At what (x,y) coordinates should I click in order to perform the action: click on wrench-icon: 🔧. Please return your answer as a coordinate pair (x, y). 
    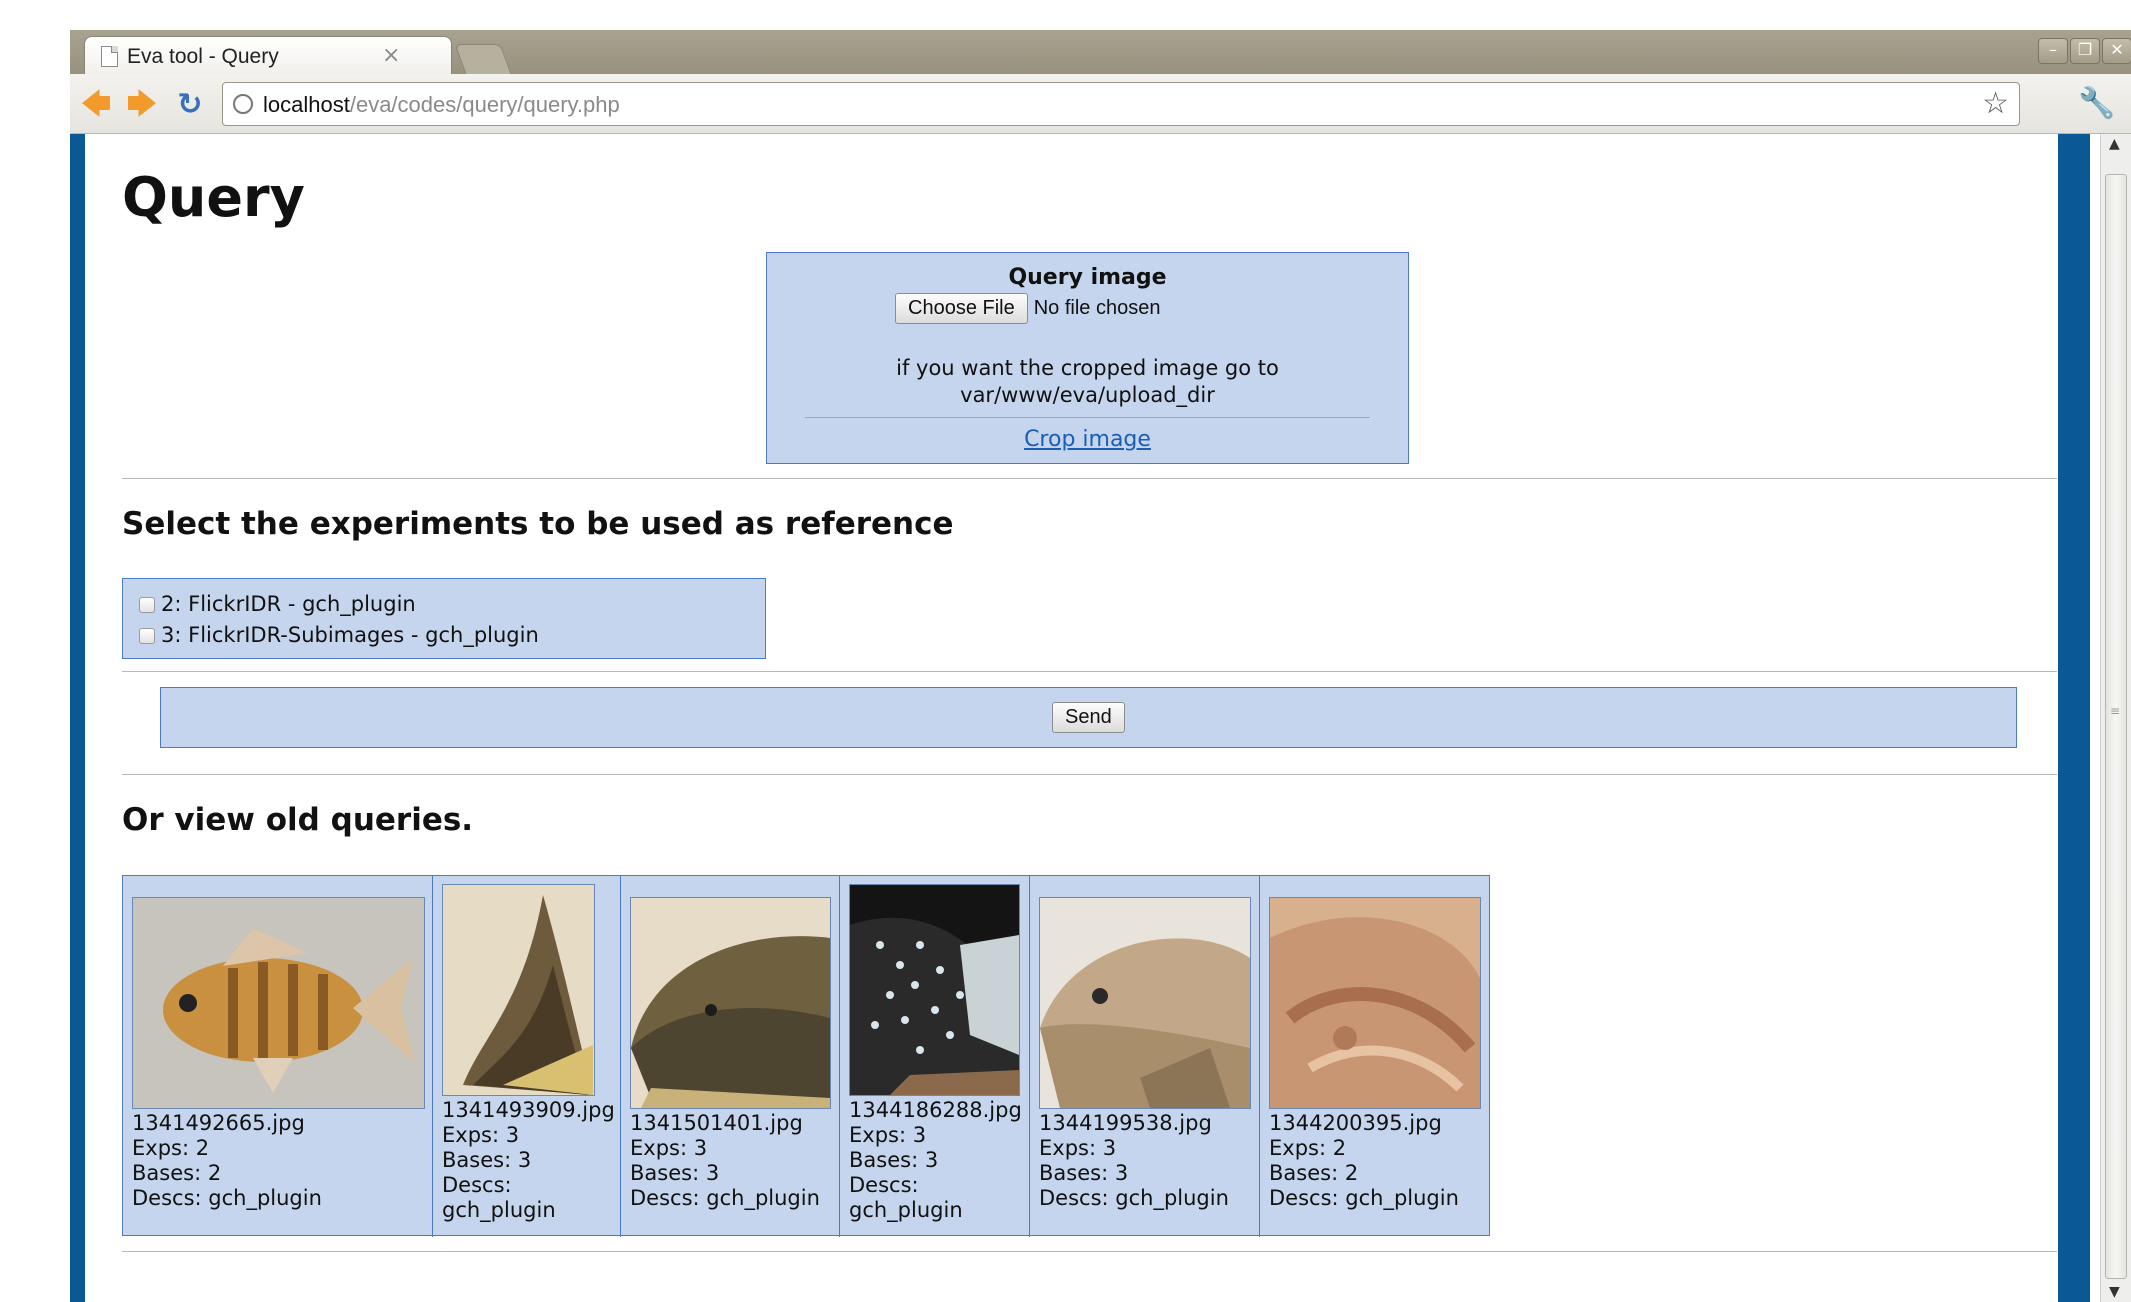
    Looking at the image, I should click on (2096, 103).